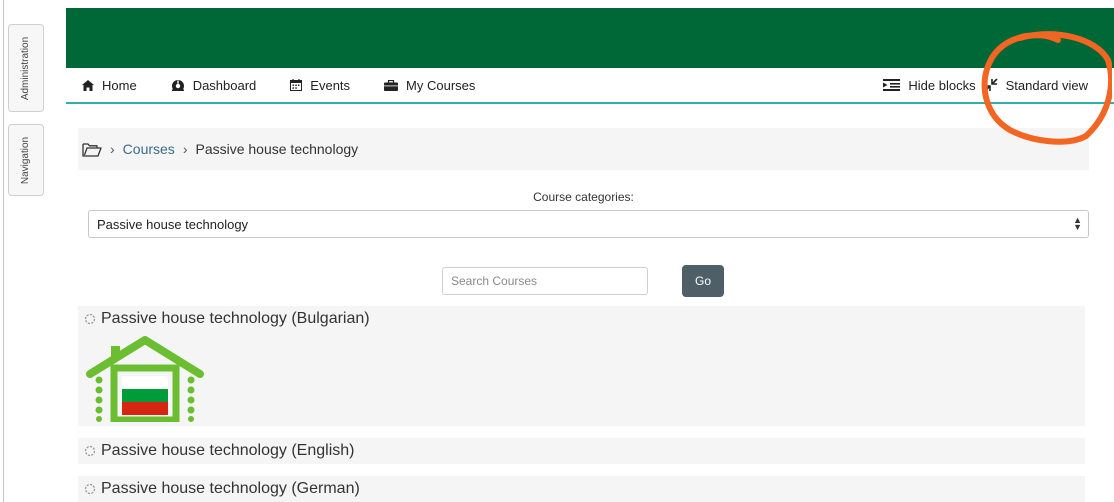  What do you see at coordinates (3, 251) in the screenshot?
I see `page-edge-line` at bounding box center [3, 251].